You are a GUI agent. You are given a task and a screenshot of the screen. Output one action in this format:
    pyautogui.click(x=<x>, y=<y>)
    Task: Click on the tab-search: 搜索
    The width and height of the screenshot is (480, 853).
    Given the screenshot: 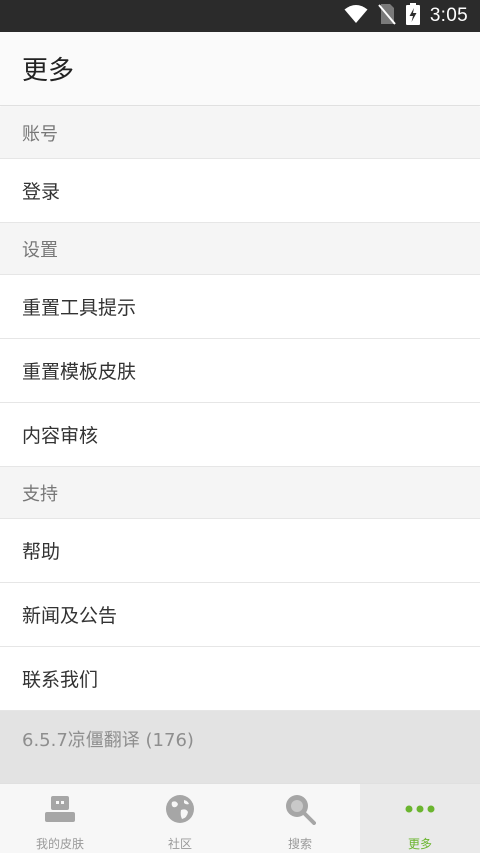 What is the action you would take?
    pyautogui.click(x=300, y=818)
    